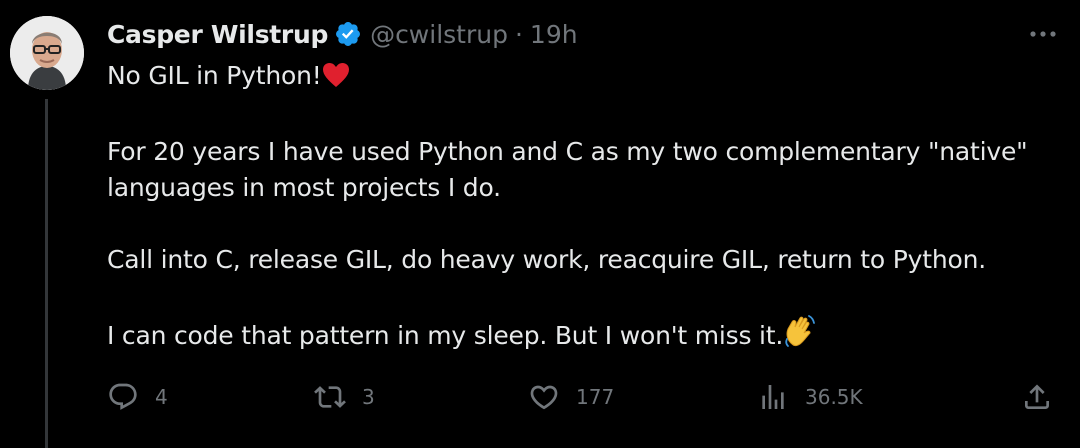  What do you see at coordinates (595, 397) in the screenshot?
I see `like-count: 177` at bounding box center [595, 397].